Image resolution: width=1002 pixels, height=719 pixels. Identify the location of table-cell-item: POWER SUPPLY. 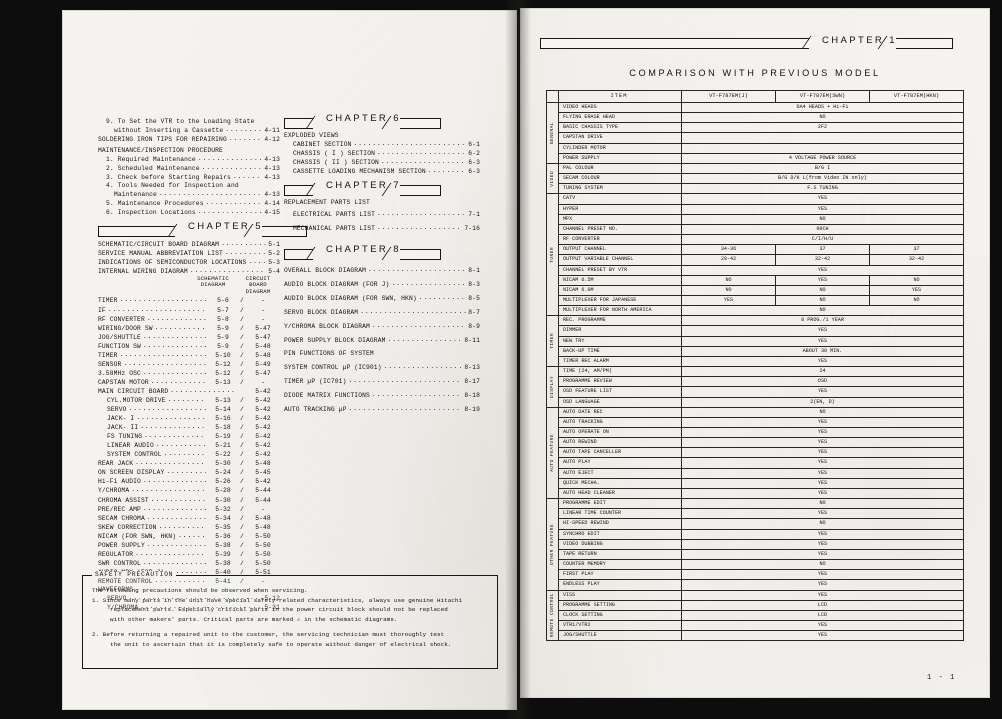
(620, 158).